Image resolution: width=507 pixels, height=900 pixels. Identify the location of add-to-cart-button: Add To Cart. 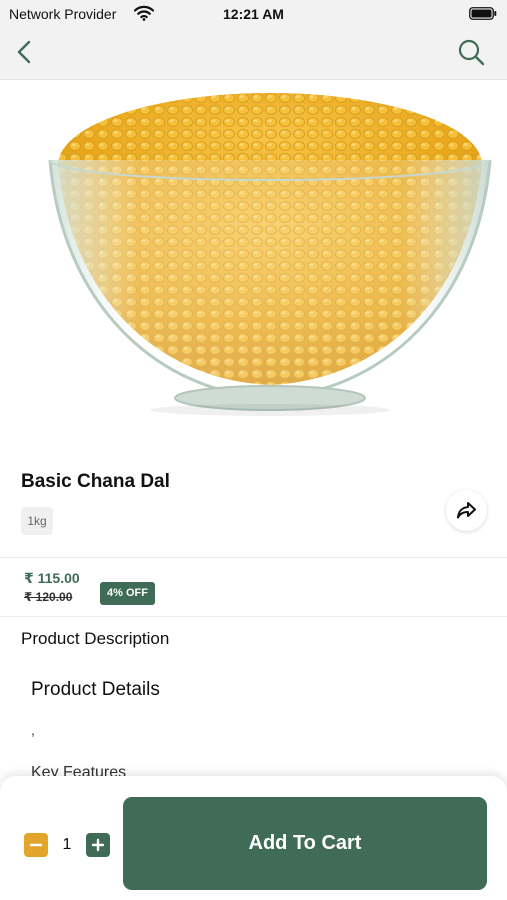
(305, 843).